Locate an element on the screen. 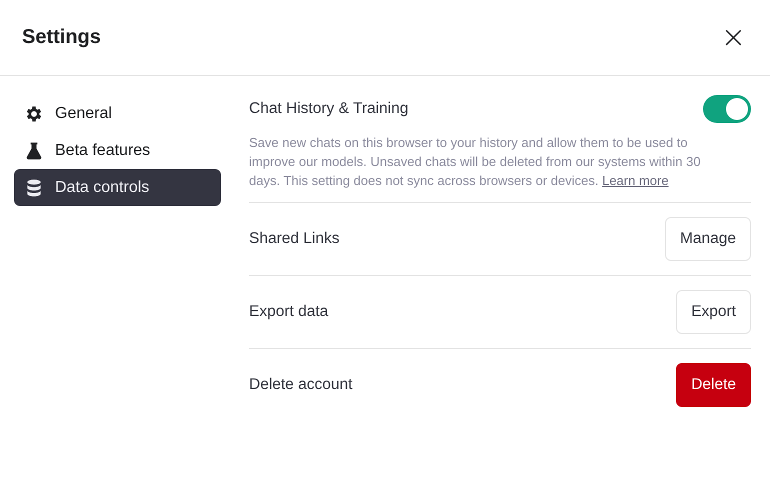 The width and height of the screenshot is (770, 480). flask-icon is located at coordinates (34, 150).